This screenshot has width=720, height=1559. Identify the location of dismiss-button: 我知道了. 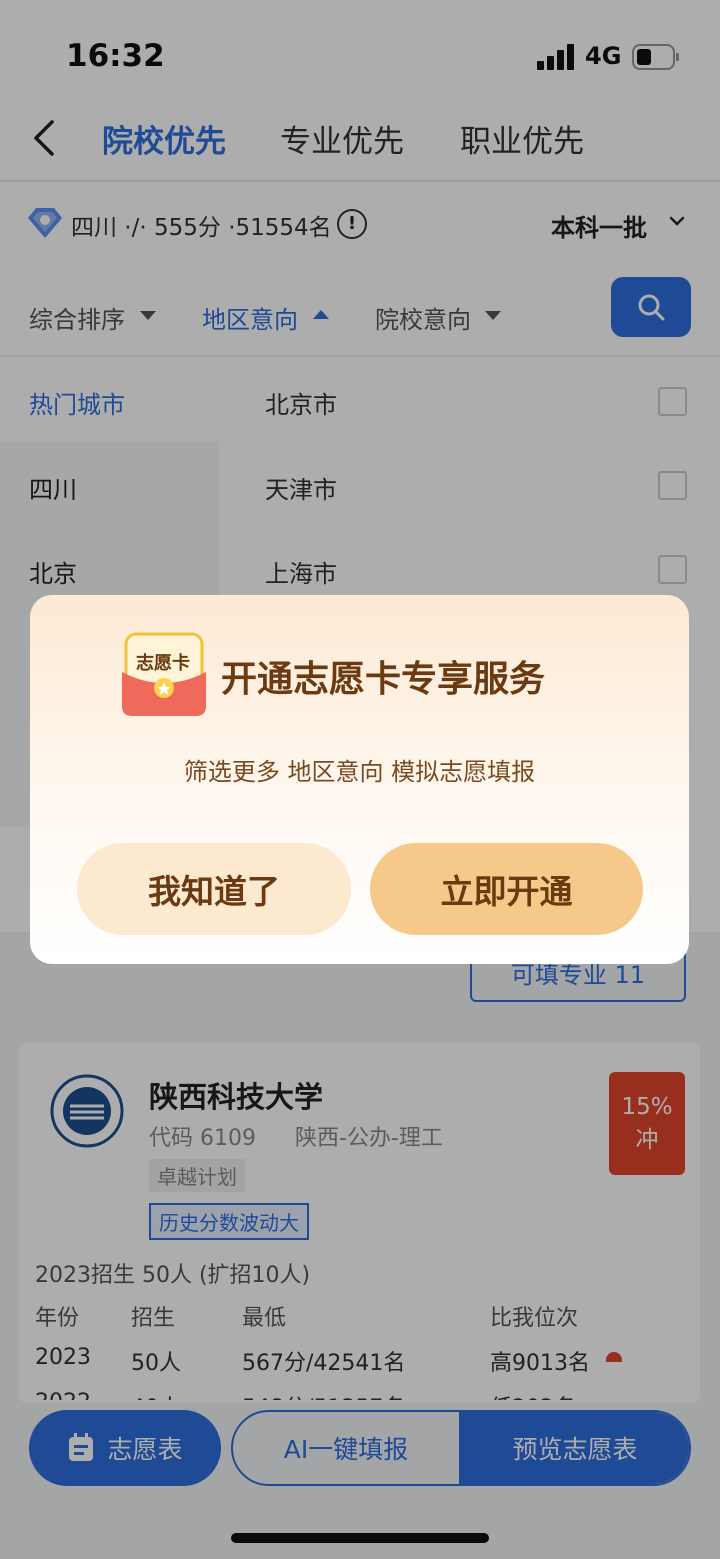
(214, 889).